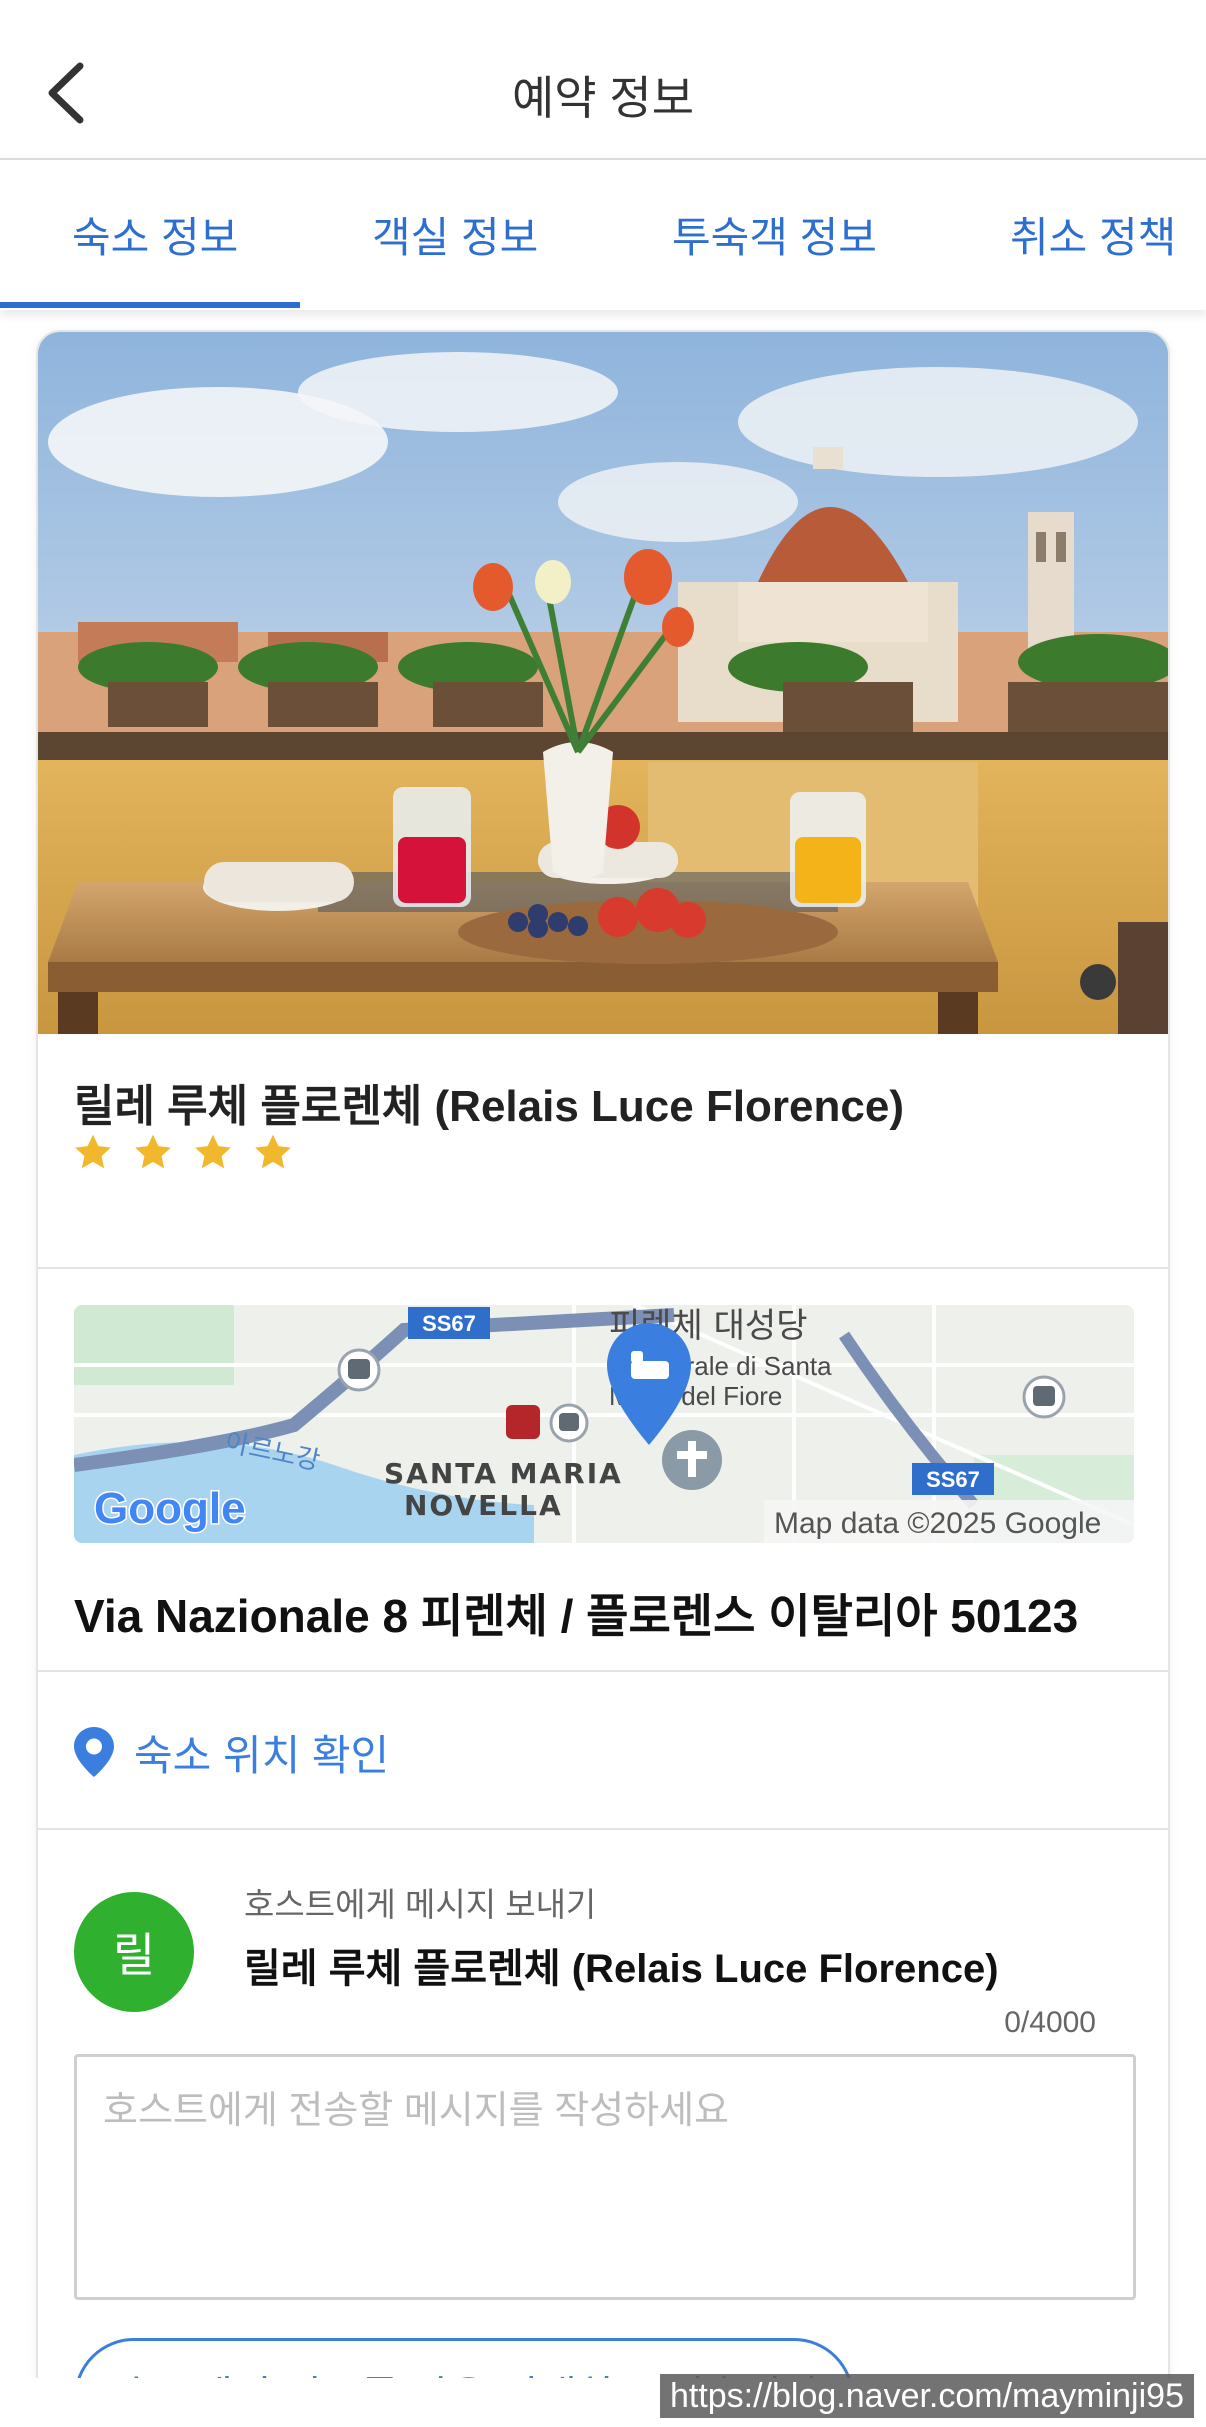 Image resolution: width=1206 pixels, height=2427 pixels. I want to click on watermark: https://blog.naver.com/mayminji95, so click(926, 2396).